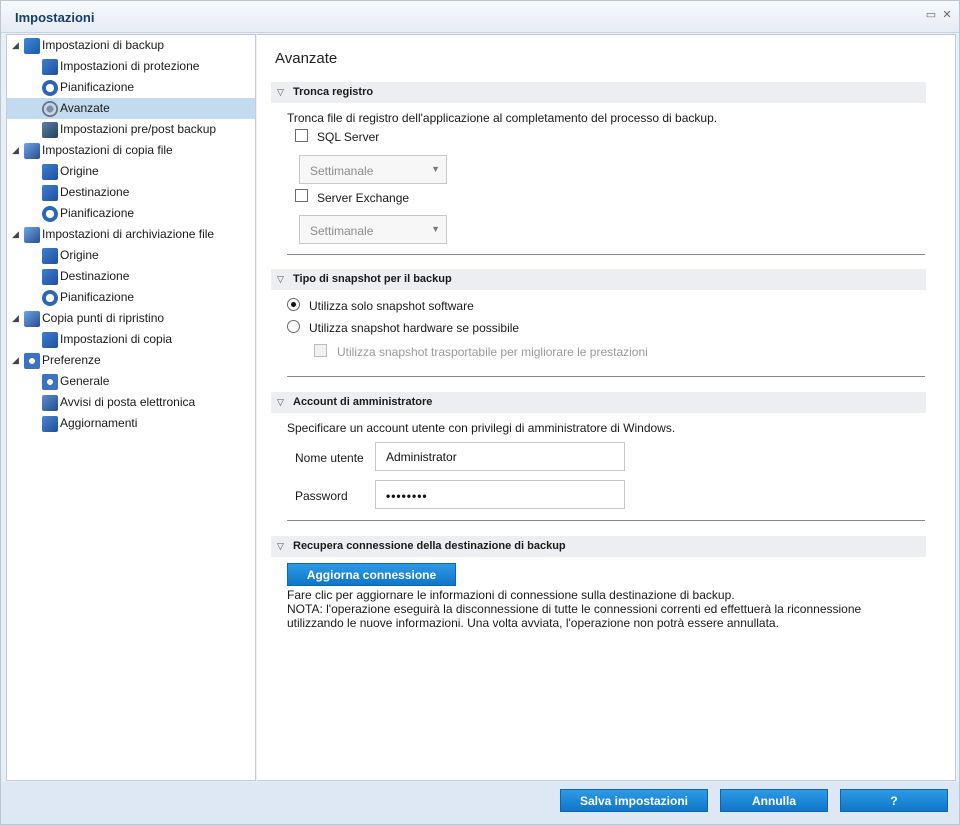 This screenshot has width=960, height=825. What do you see at coordinates (116, 339) in the screenshot?
I see `tree-item-label: Impostazioni di copia` at bounding box center [116, 339].